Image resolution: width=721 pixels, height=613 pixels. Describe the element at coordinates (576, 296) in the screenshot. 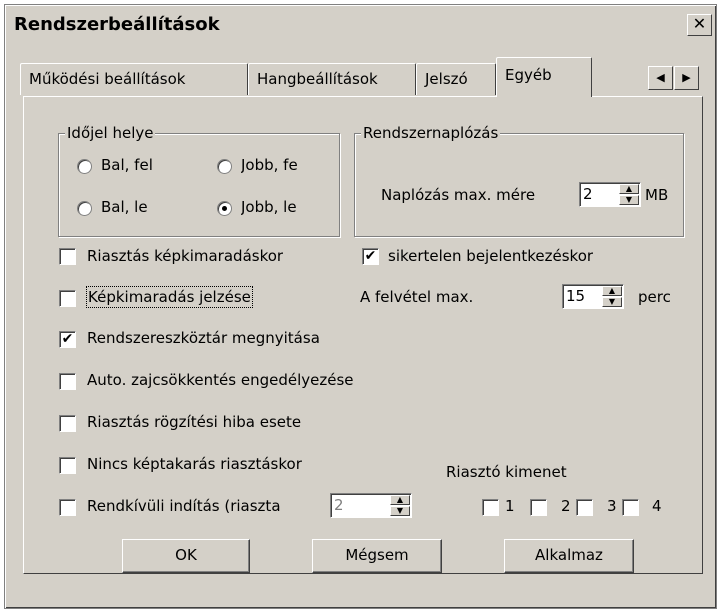

I see `recording-max-value: 15` at that location.